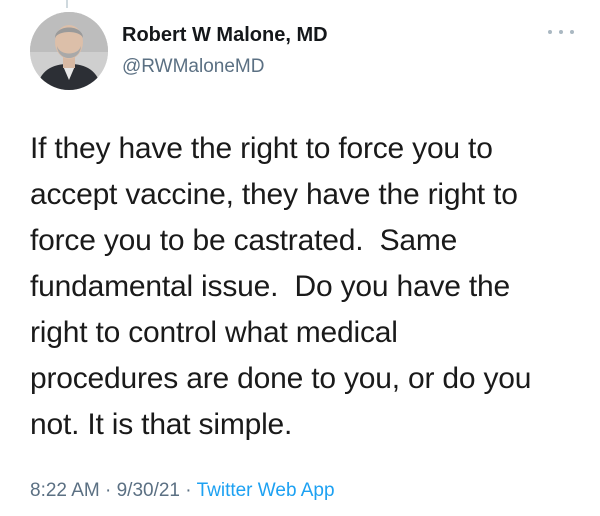 This screenshot has width=600, height=516. What do you see at coordinates (266, 490) in the screenshot?
I see `tweet-source-link: Twitter Web App` at bounding box center [266, 490].